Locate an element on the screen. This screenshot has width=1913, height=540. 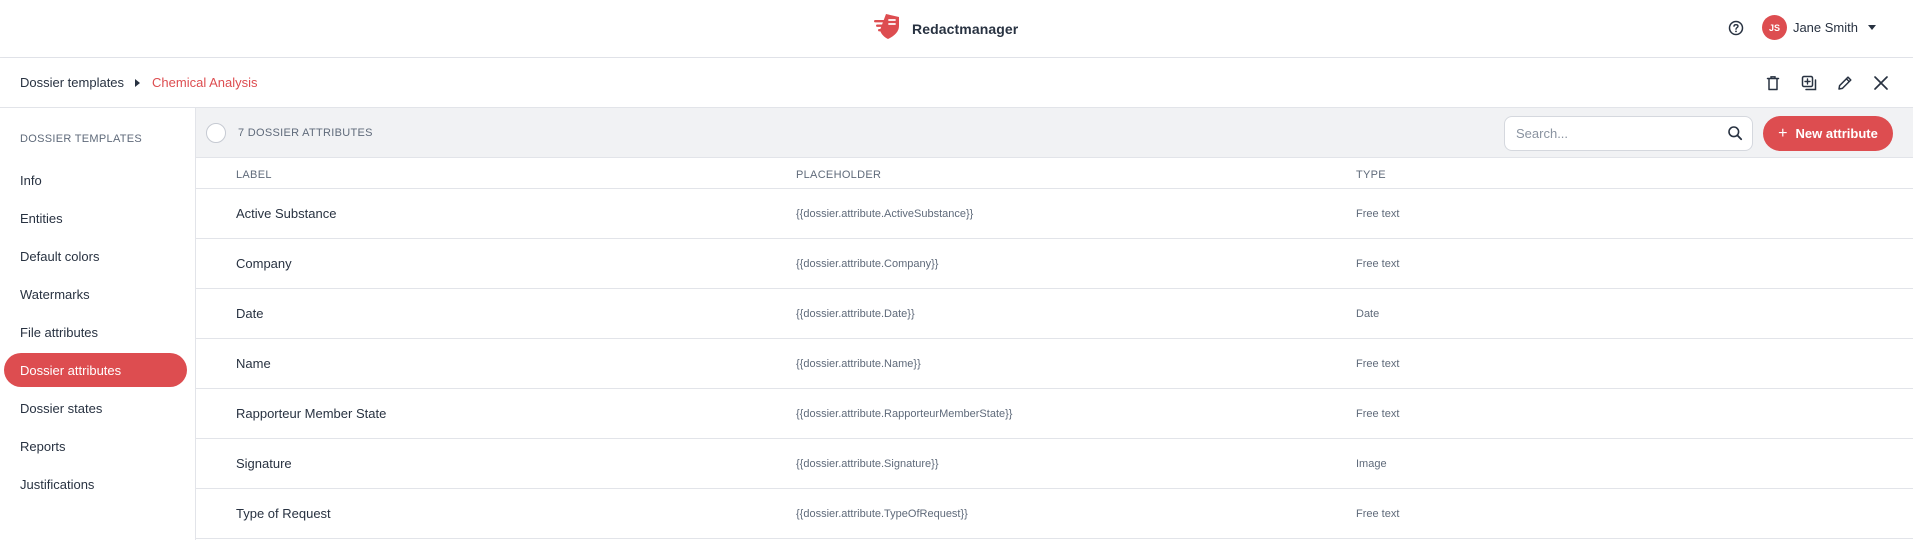
top-bar: Redactmanager JS Jane Smith is located at coordinates (956, 29).